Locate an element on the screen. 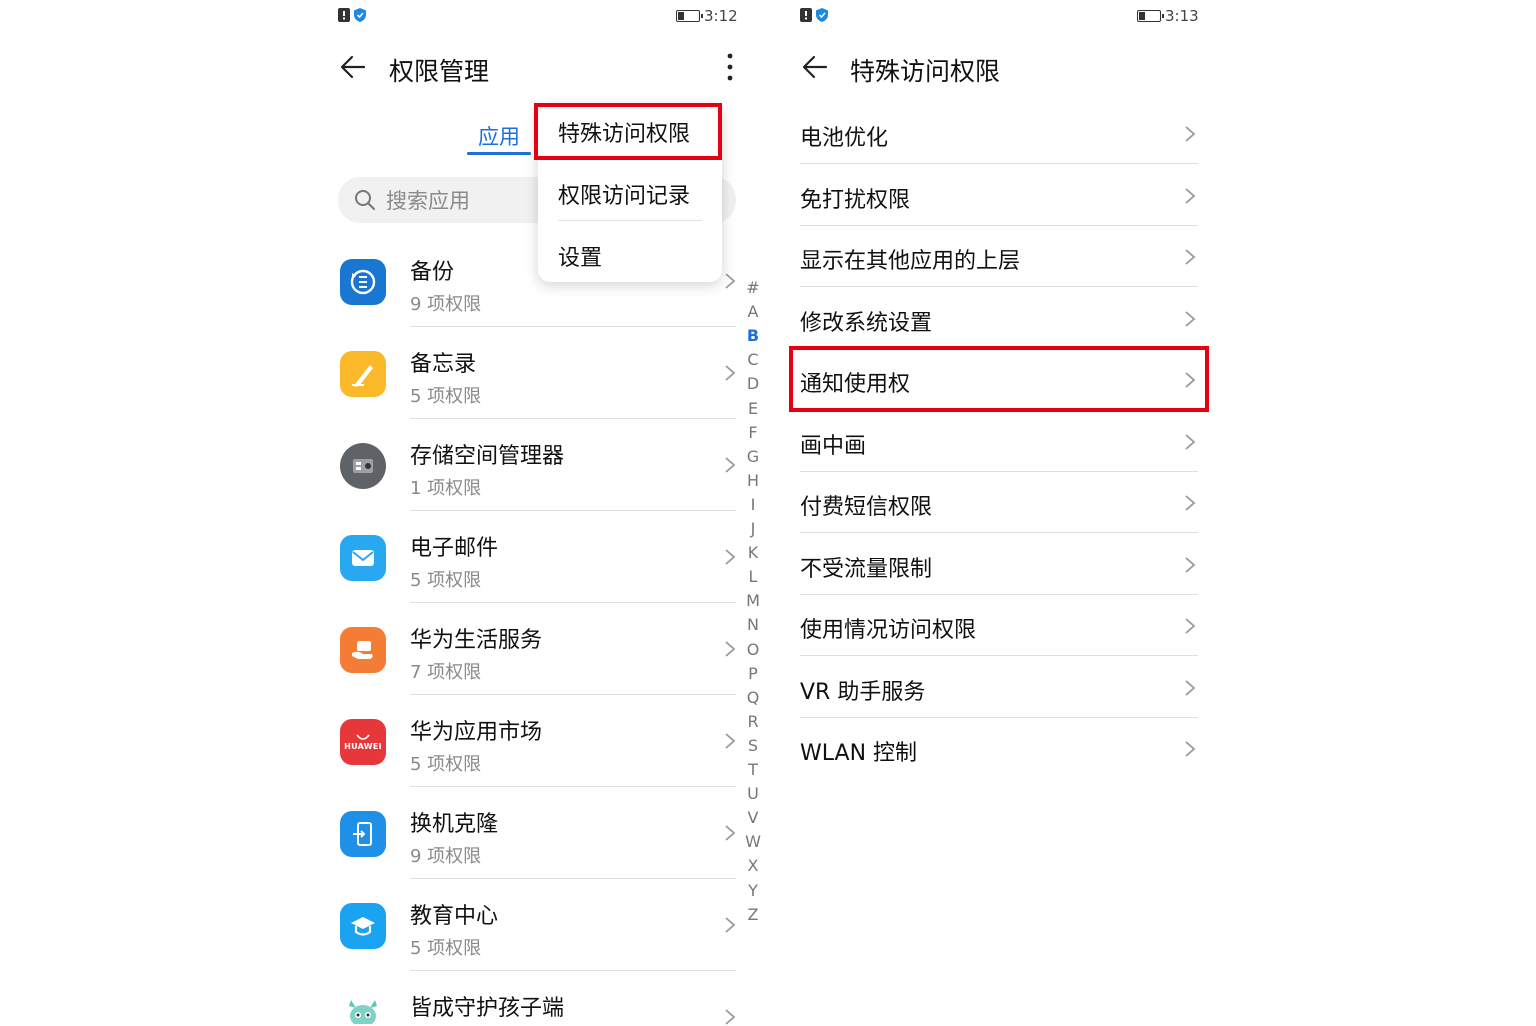 The height and width of the screenshot is (1026, 1536). index-letter: # is located at coordinates (753, 287).